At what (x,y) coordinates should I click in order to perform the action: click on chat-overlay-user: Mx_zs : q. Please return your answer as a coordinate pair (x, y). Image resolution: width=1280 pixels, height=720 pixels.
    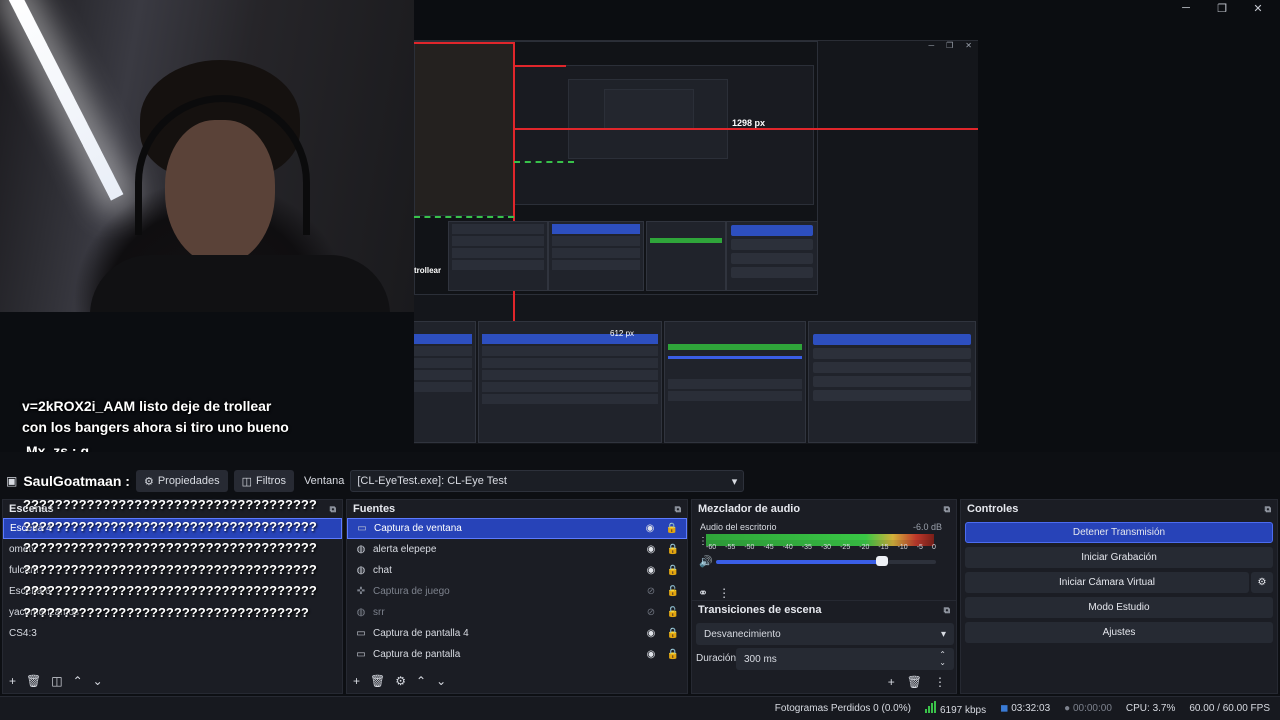
    Looking at the image, I should click on (58, 447).